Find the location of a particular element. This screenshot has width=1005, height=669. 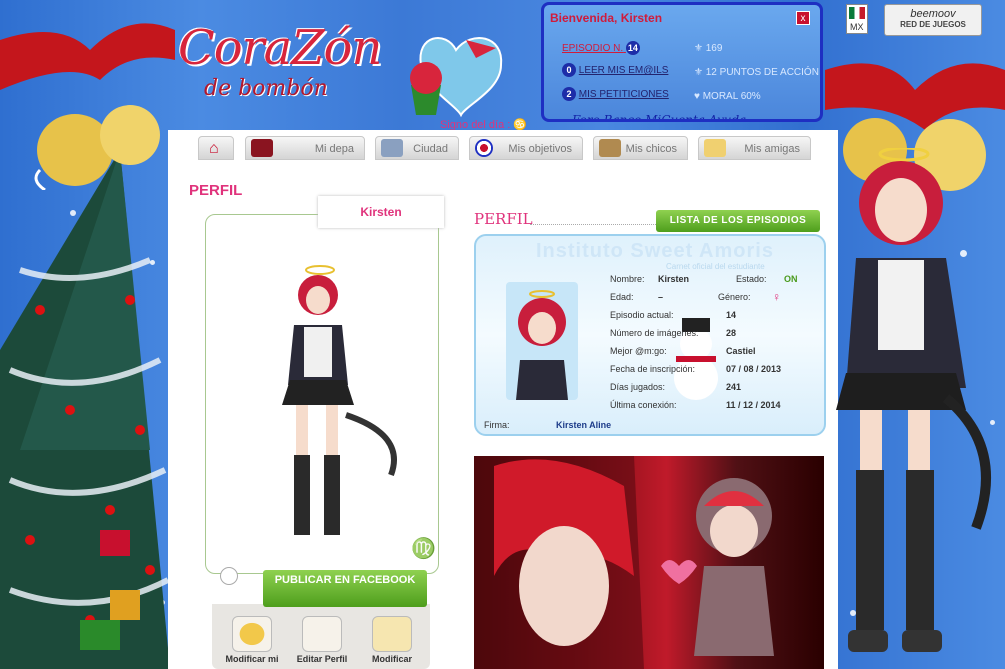

field-label: Estado: is located at coordinates (751, 279).